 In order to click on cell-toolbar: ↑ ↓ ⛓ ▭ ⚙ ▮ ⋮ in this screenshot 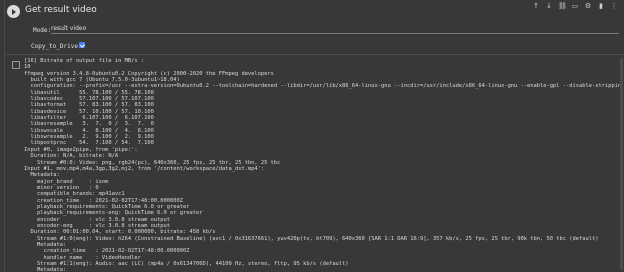, I will do `click(575, 6)`.